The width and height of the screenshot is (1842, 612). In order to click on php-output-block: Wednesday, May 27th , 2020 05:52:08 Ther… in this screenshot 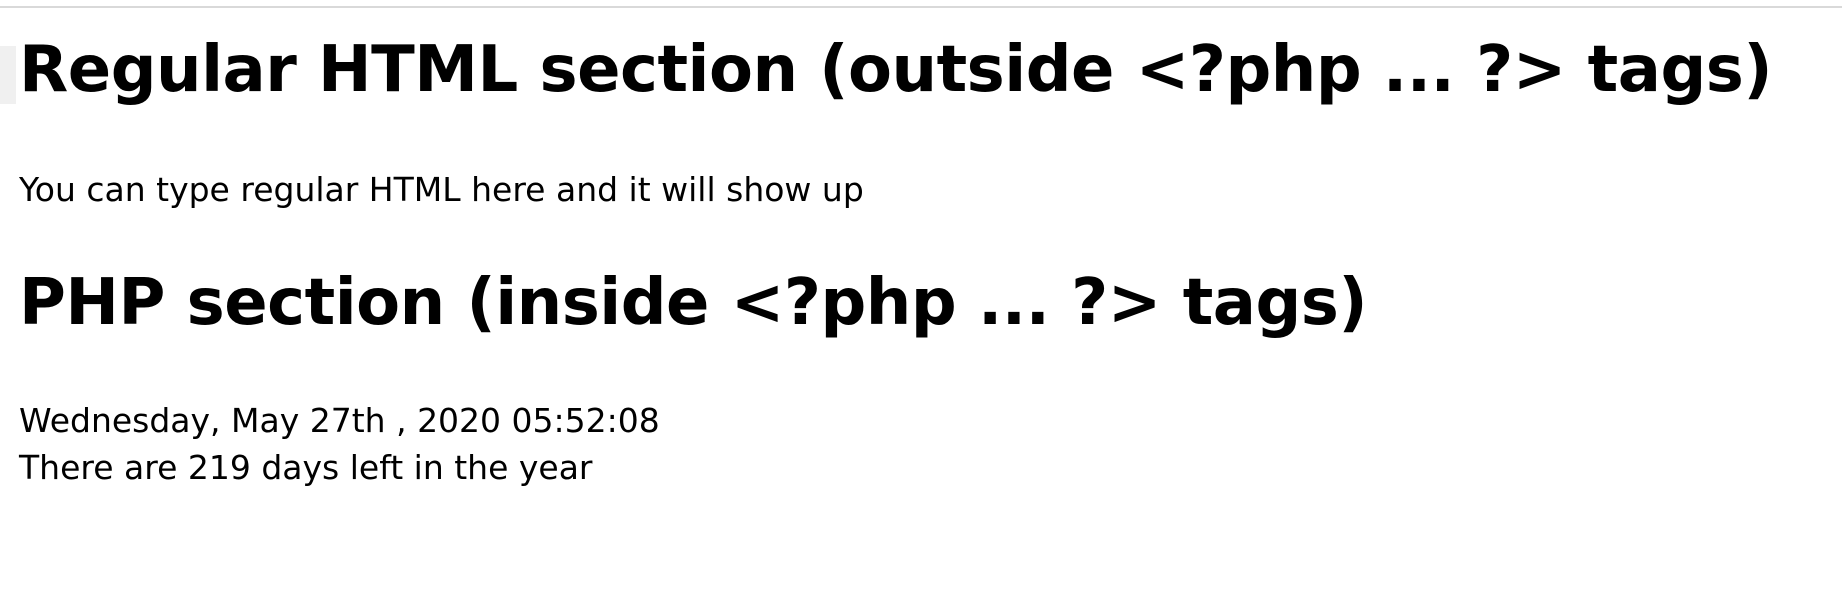, I will do `click(339, 444)`.